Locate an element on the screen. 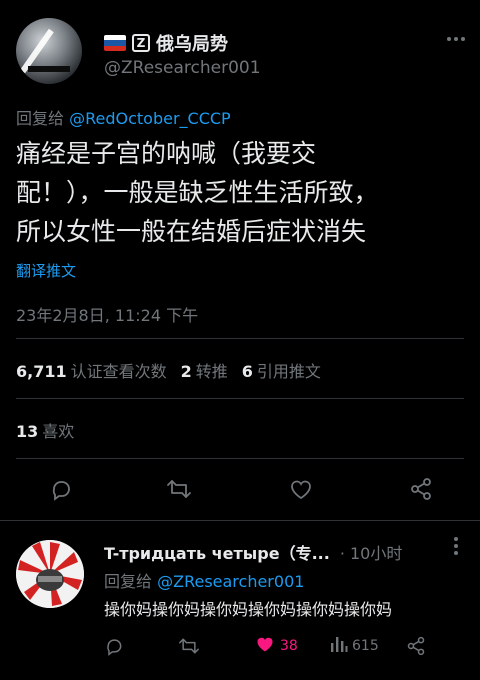 The height and width of the screenshot is (680, 480). author-name-row: Z 俄乌局势 is located at coordinates (166, 43).